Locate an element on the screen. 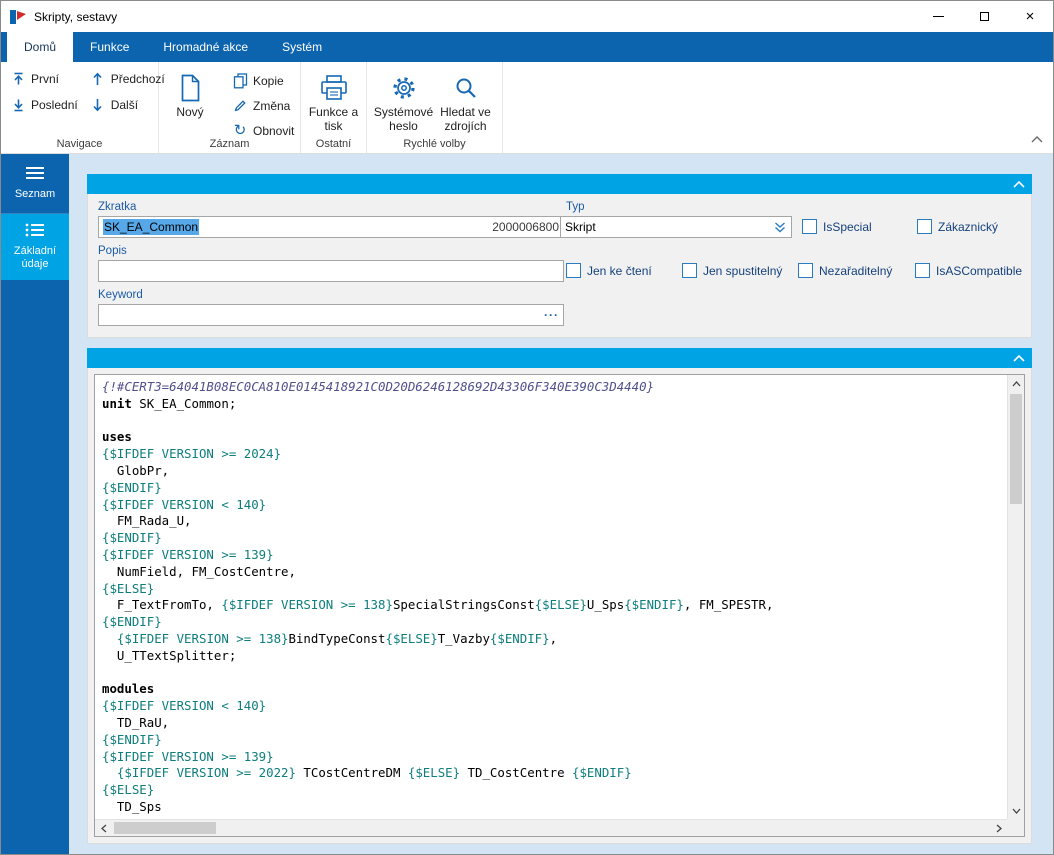  previous-button: Předchozí is located at coordinates (127, 78).